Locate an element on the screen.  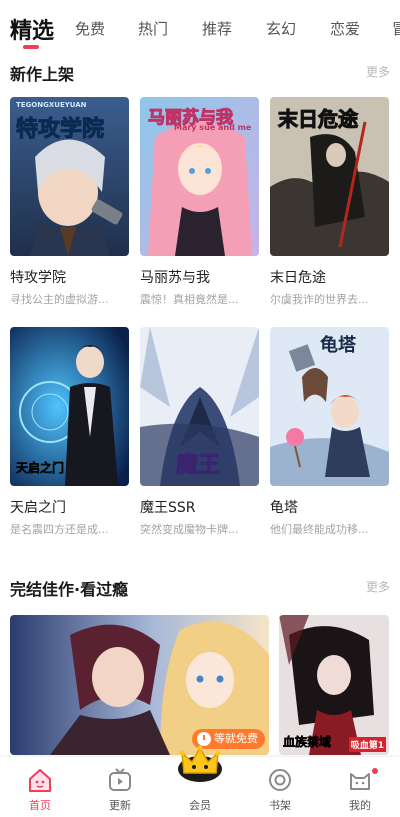
nav-label-updates: 更新 is located at coordinates (120, 805).